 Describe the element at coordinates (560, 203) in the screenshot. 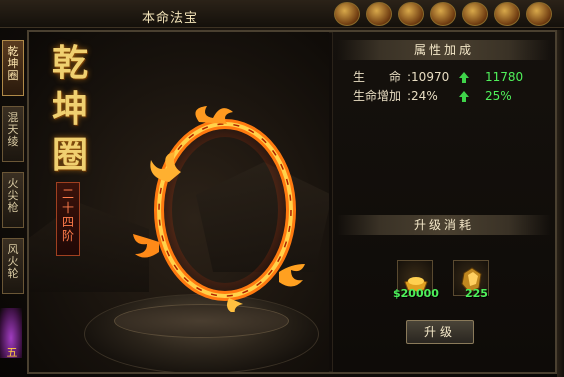

I see `window-right-edge` at that location.